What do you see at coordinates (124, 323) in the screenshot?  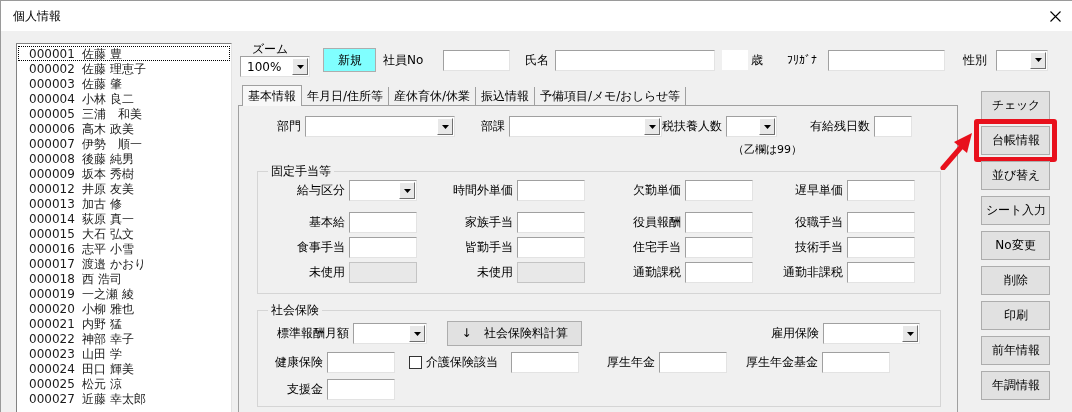 I see `list-item: 000021 内野 猛` at bounding box center [124, 323].